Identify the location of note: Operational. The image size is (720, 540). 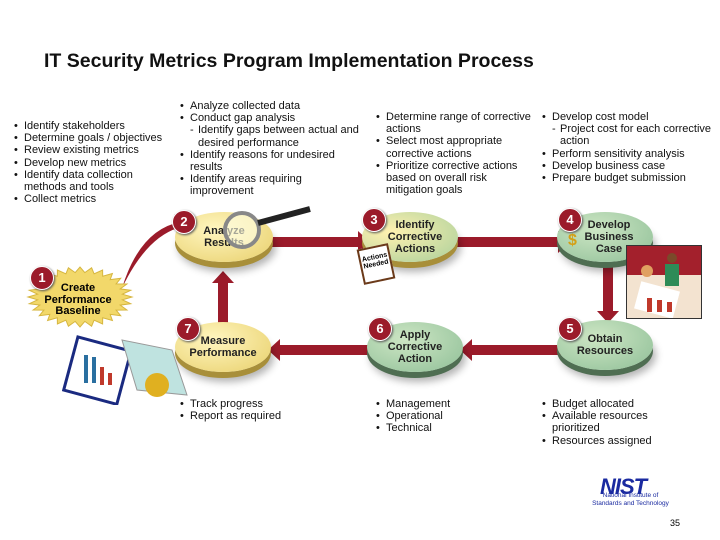
(451, 416).